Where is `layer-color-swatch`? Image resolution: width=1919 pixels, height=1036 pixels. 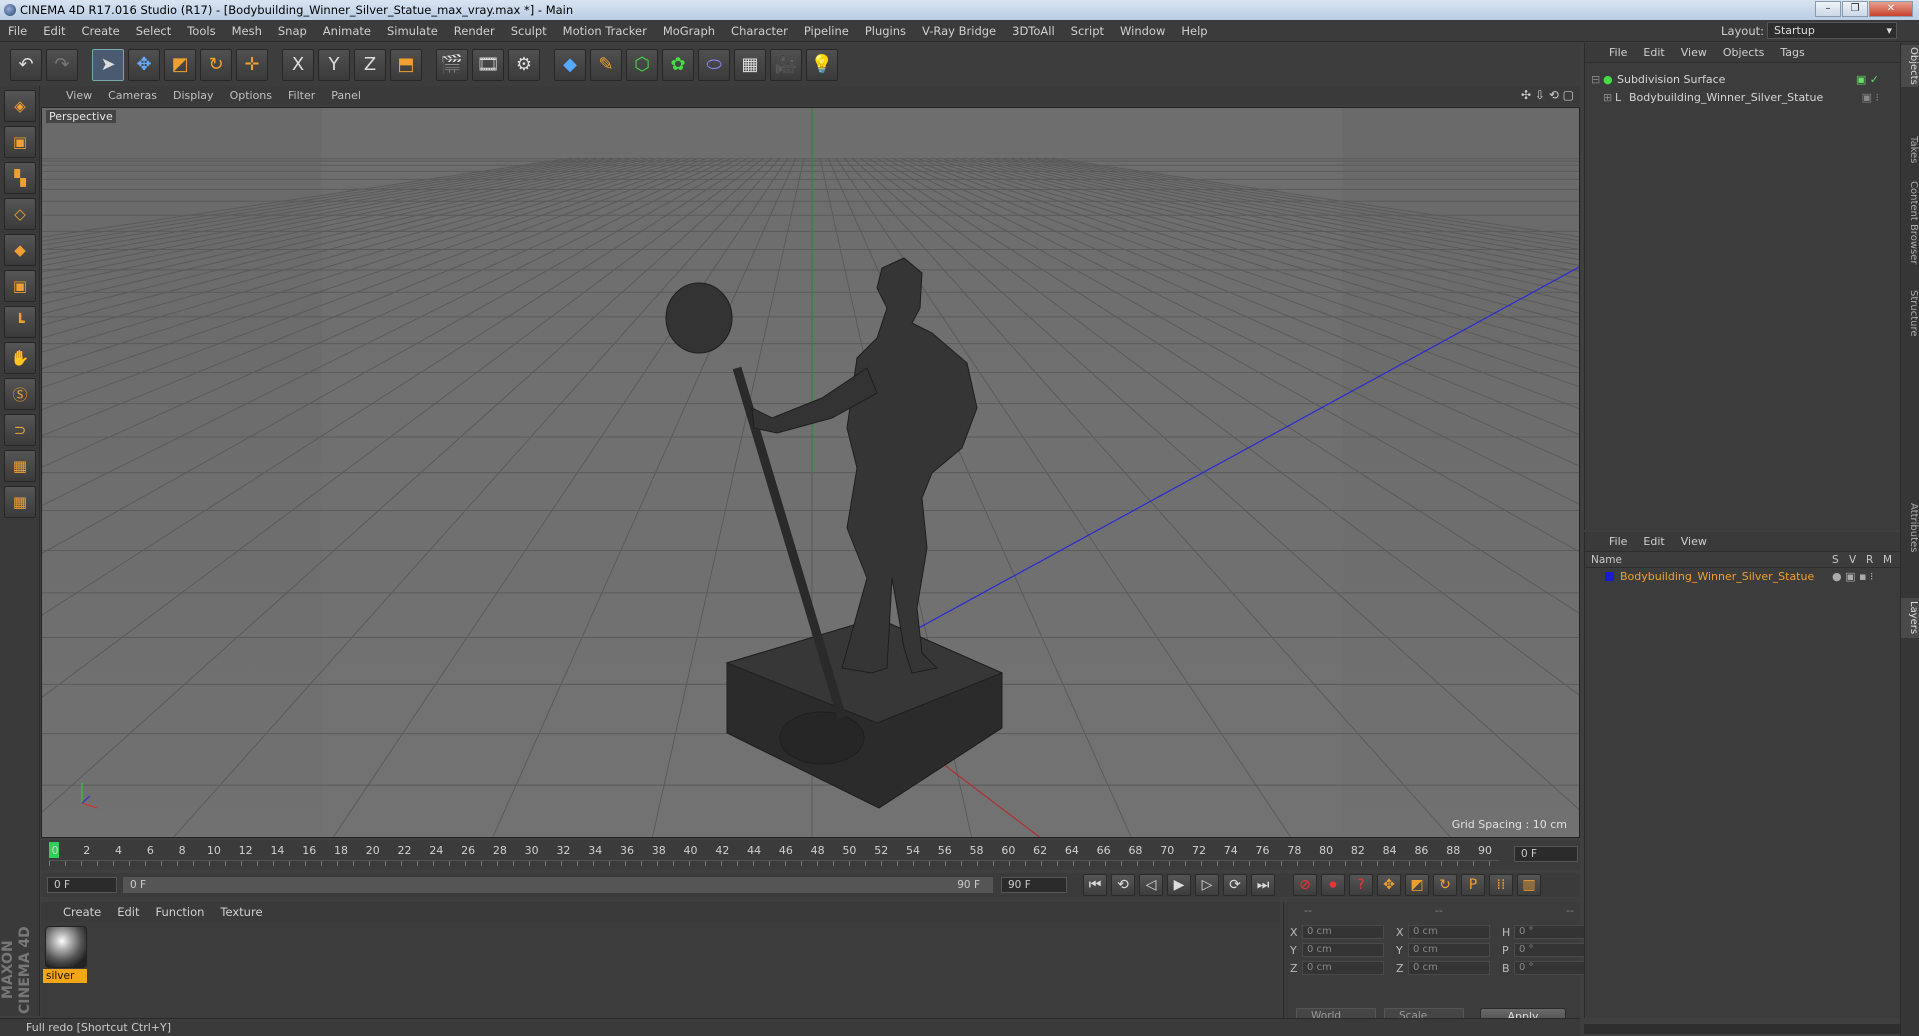
layer-color-swatch is located at coordinates (1609, 576).